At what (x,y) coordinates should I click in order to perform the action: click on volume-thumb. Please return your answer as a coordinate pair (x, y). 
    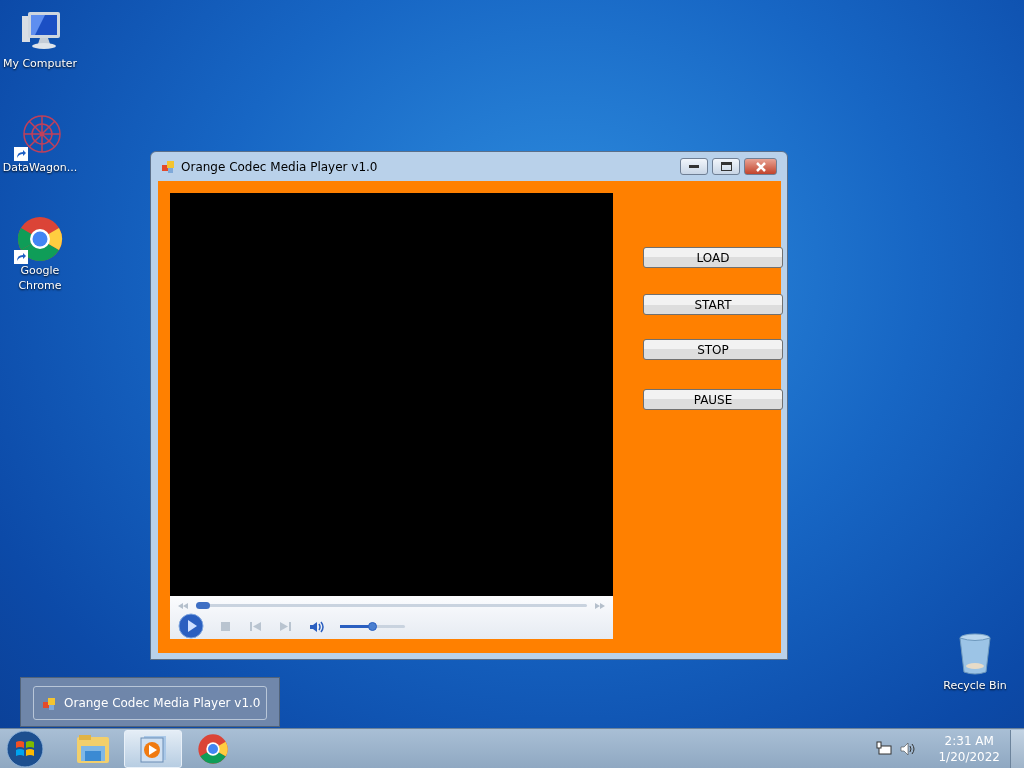
    Looking at the image, I should click on (372, 626).